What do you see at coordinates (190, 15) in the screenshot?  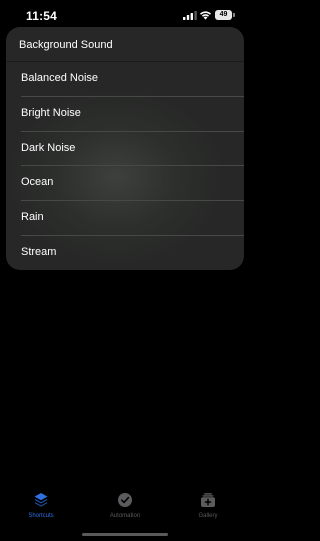 I see `cellular-signal-icon` at bounding box center [190, 15].